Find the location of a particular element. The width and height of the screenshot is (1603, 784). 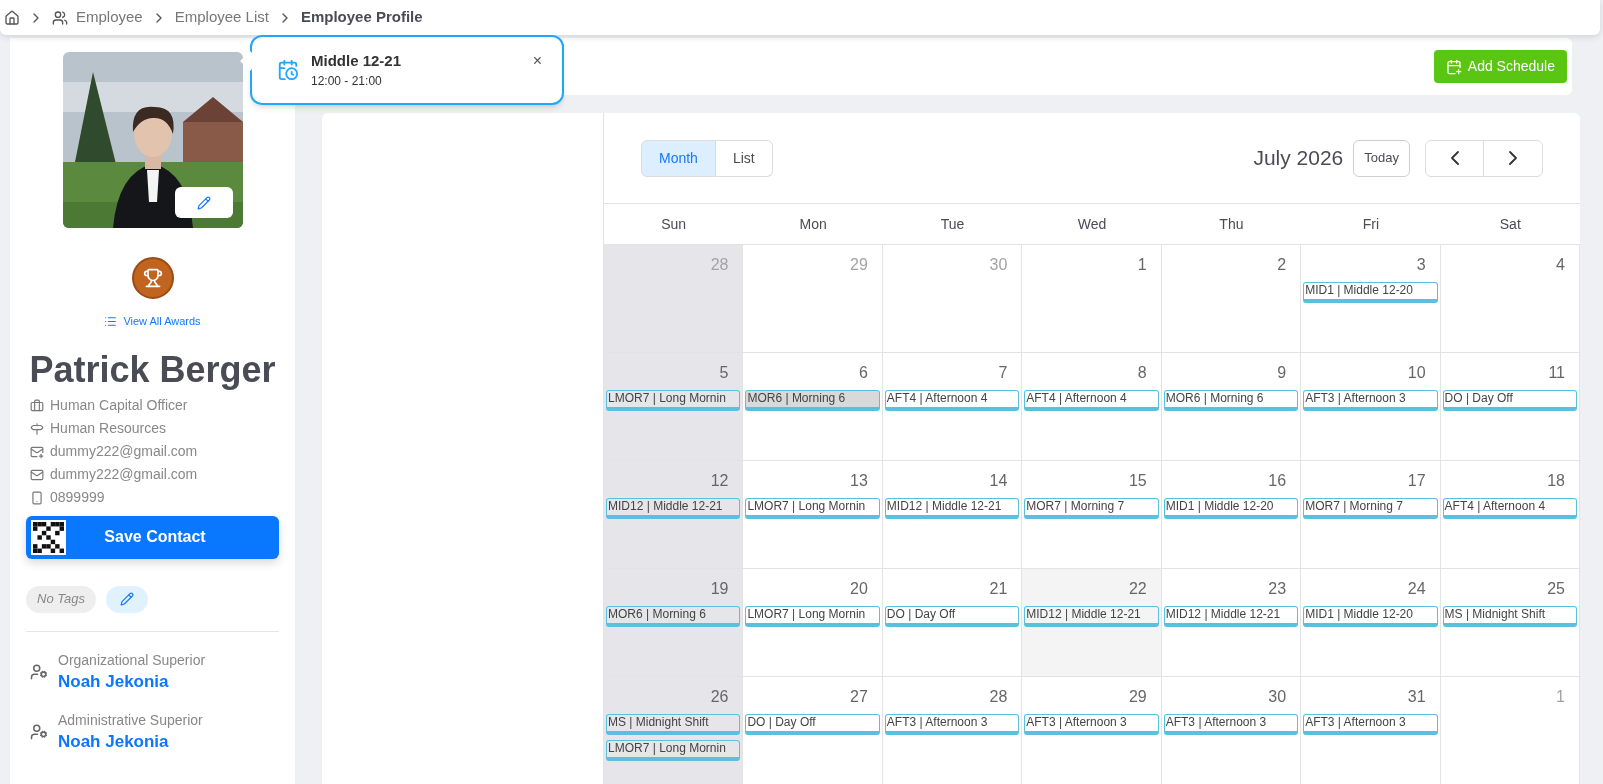

close-button: × is located at coordinates (537, 61).